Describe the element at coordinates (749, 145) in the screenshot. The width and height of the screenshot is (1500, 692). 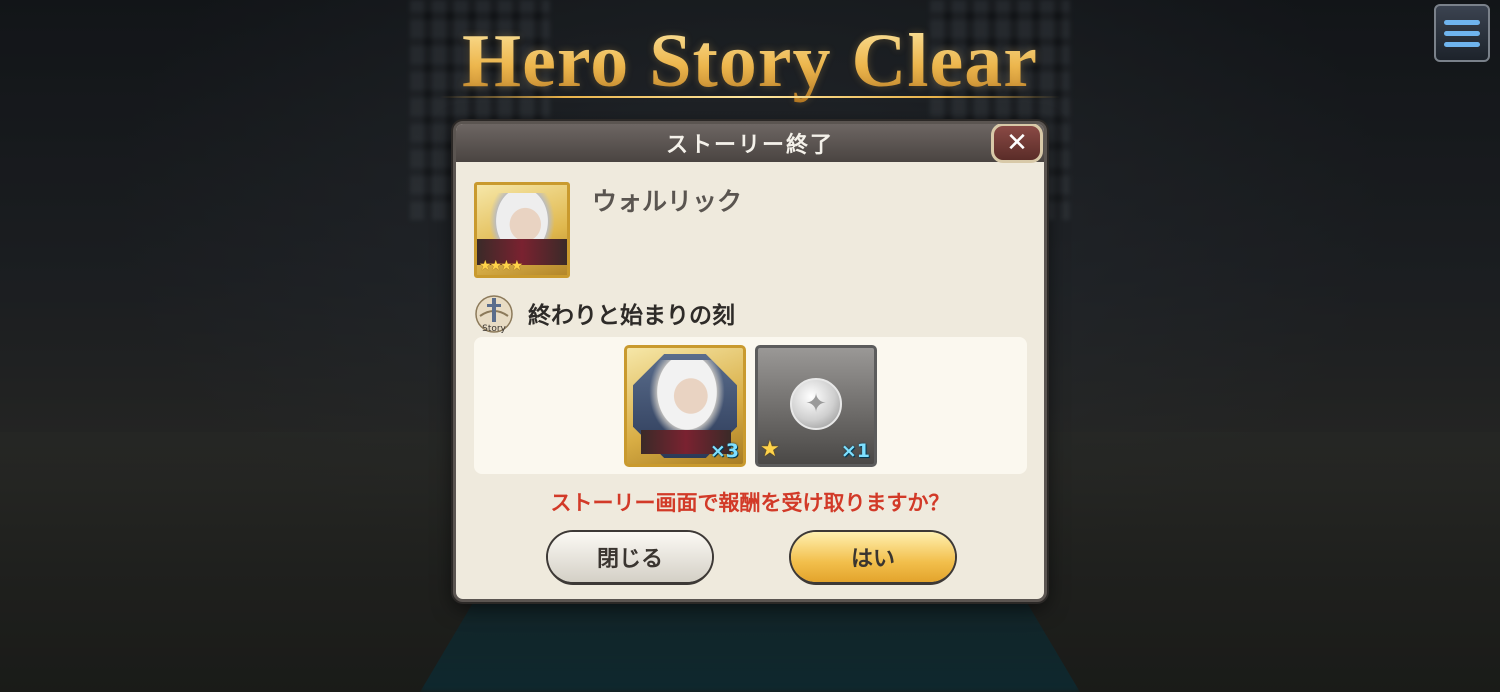
I see `dialog-title: ストーリー終了` at that location.